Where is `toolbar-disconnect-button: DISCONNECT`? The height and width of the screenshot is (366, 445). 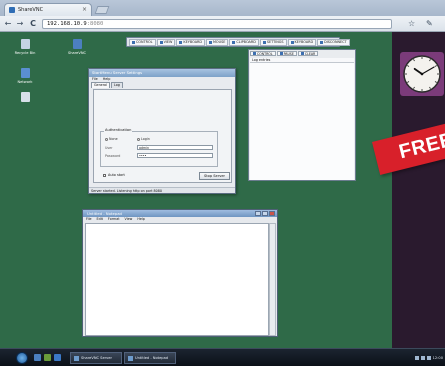 toolbar-disconnect-button: DISCONNECT is located at coordinates (333, 42).